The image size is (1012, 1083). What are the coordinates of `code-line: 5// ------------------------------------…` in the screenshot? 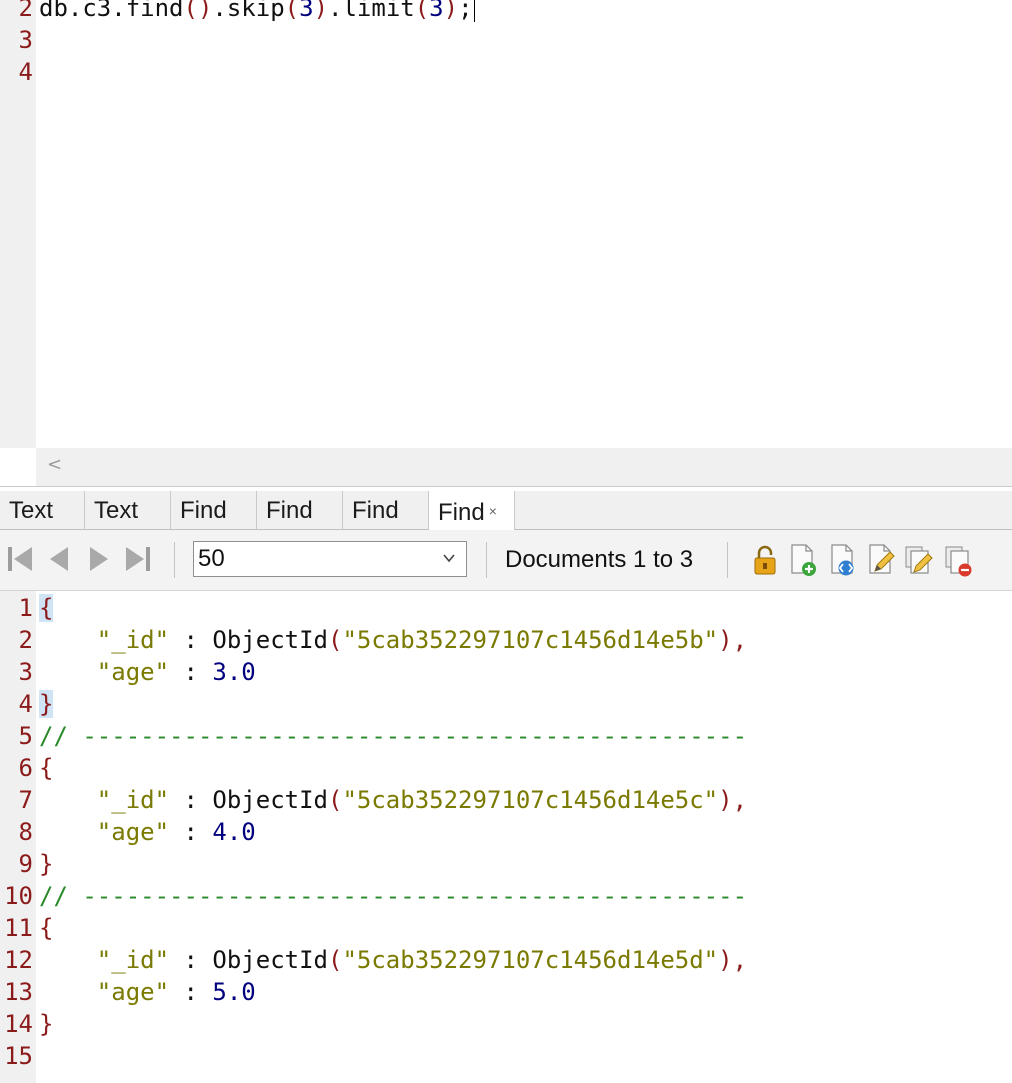 It's located at (506, 736).